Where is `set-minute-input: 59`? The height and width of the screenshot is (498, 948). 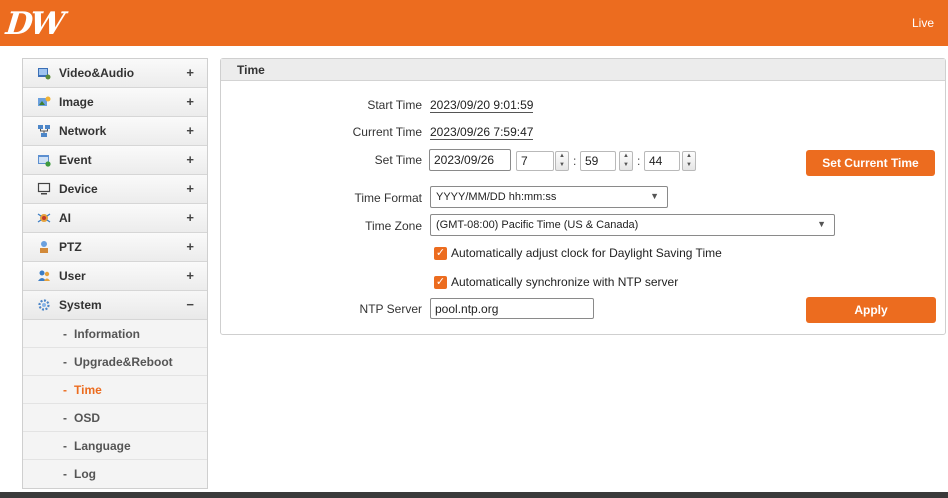 set-minute-input: 59 is located at coordinates (598, 161).